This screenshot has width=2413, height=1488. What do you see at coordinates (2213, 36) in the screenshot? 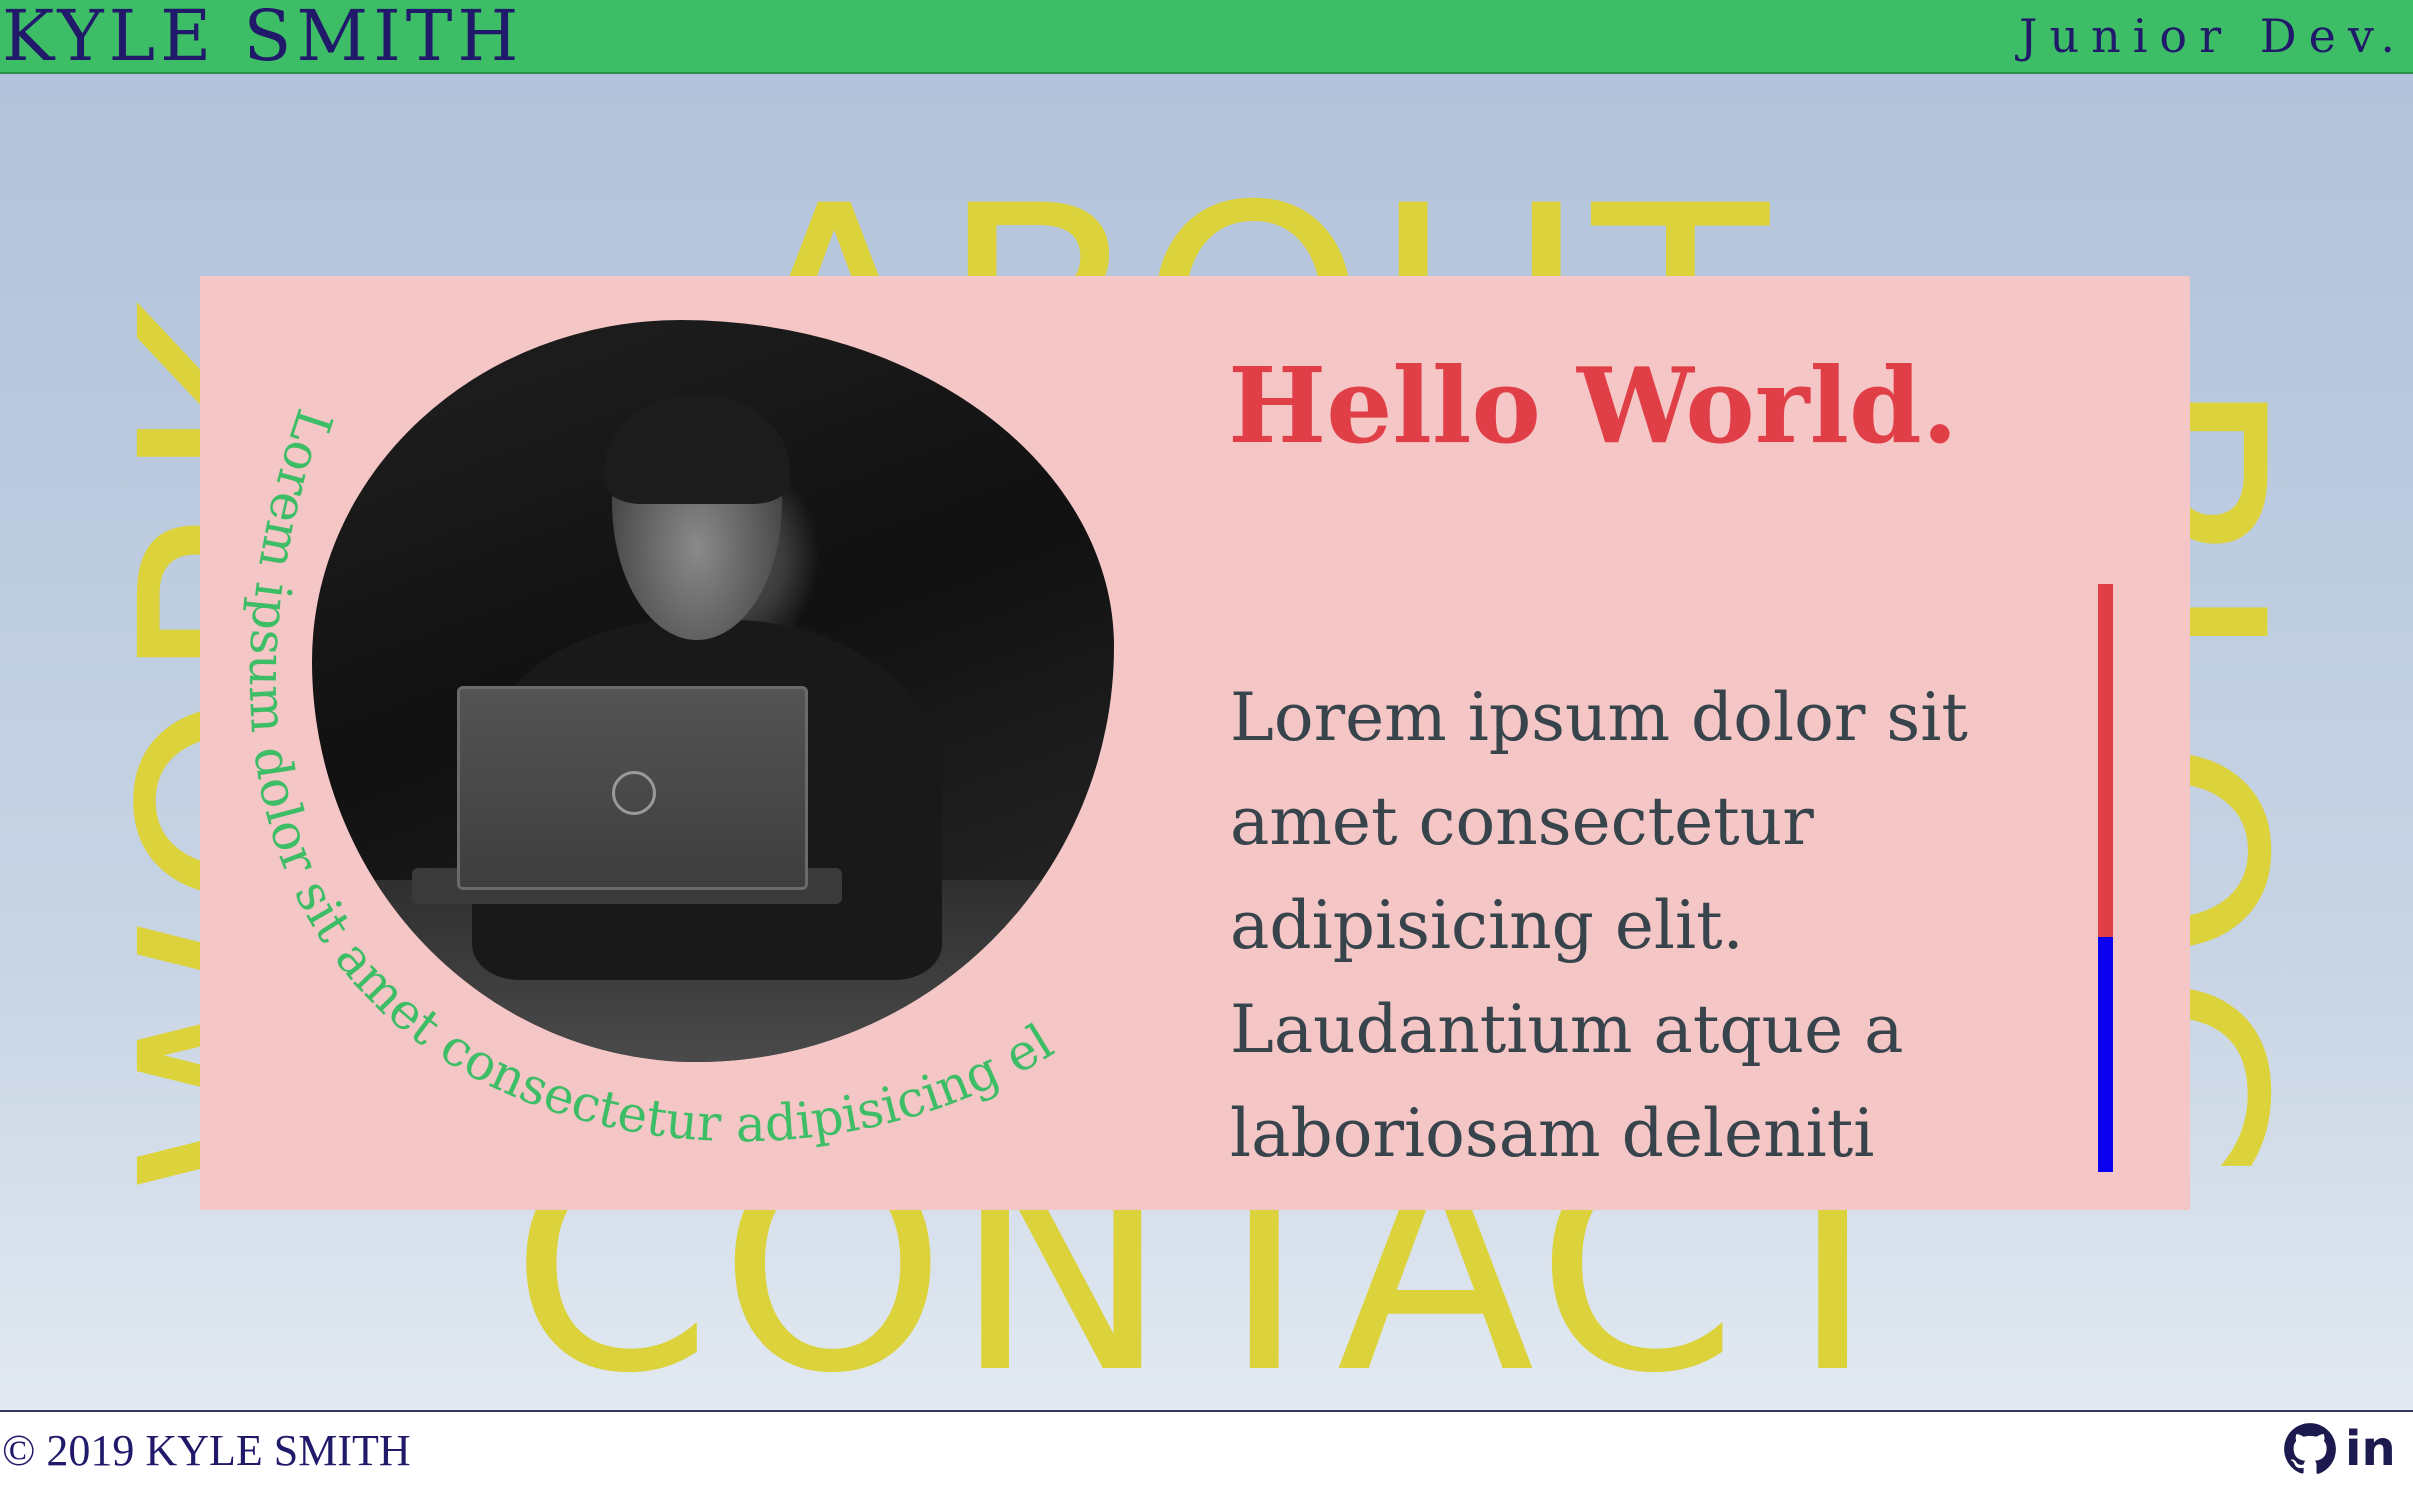
I see `role-tagline: Junior Dev.` at bounding box center [2213, 36].